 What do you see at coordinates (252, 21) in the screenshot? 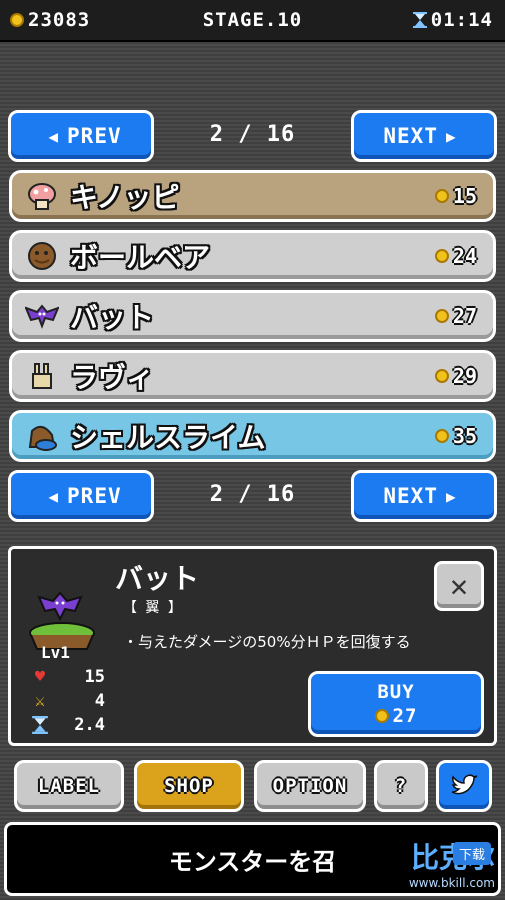
I see `top-status-bar: 23083 STAGE.10 01:14` at bounding box center [252, 21].